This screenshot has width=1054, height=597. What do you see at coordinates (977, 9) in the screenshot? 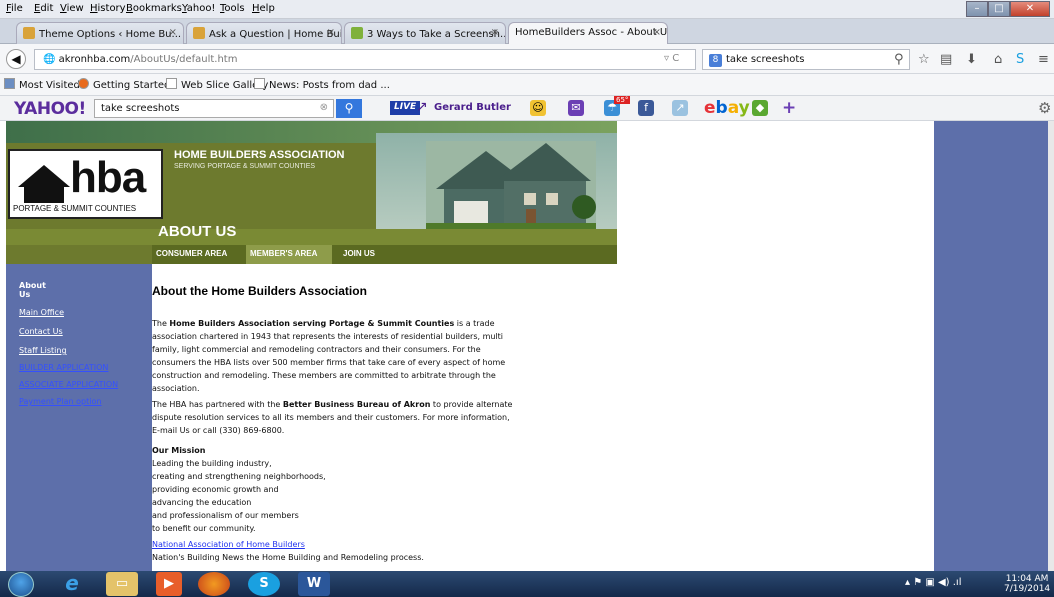
I see `minimize-button: –` at bounding box center [977, 9].